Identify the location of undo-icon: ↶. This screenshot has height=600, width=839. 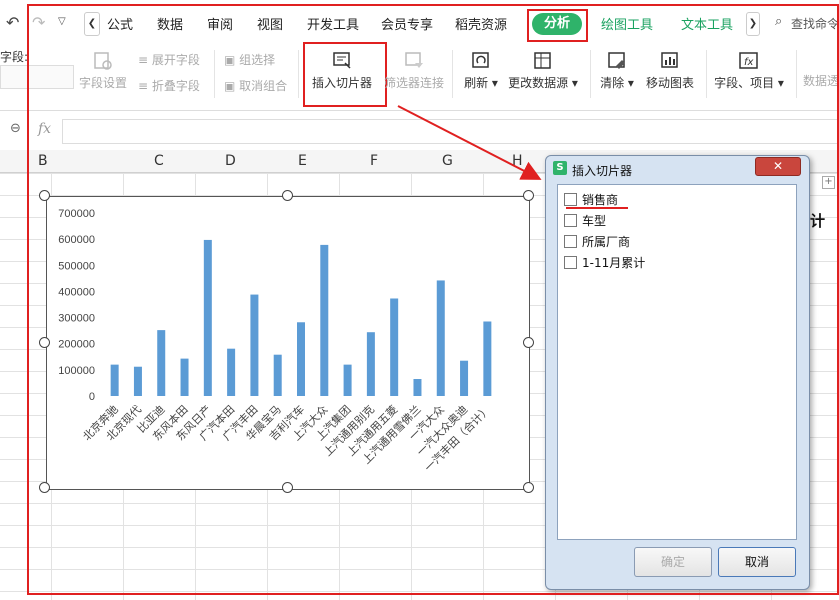
(12, 22).